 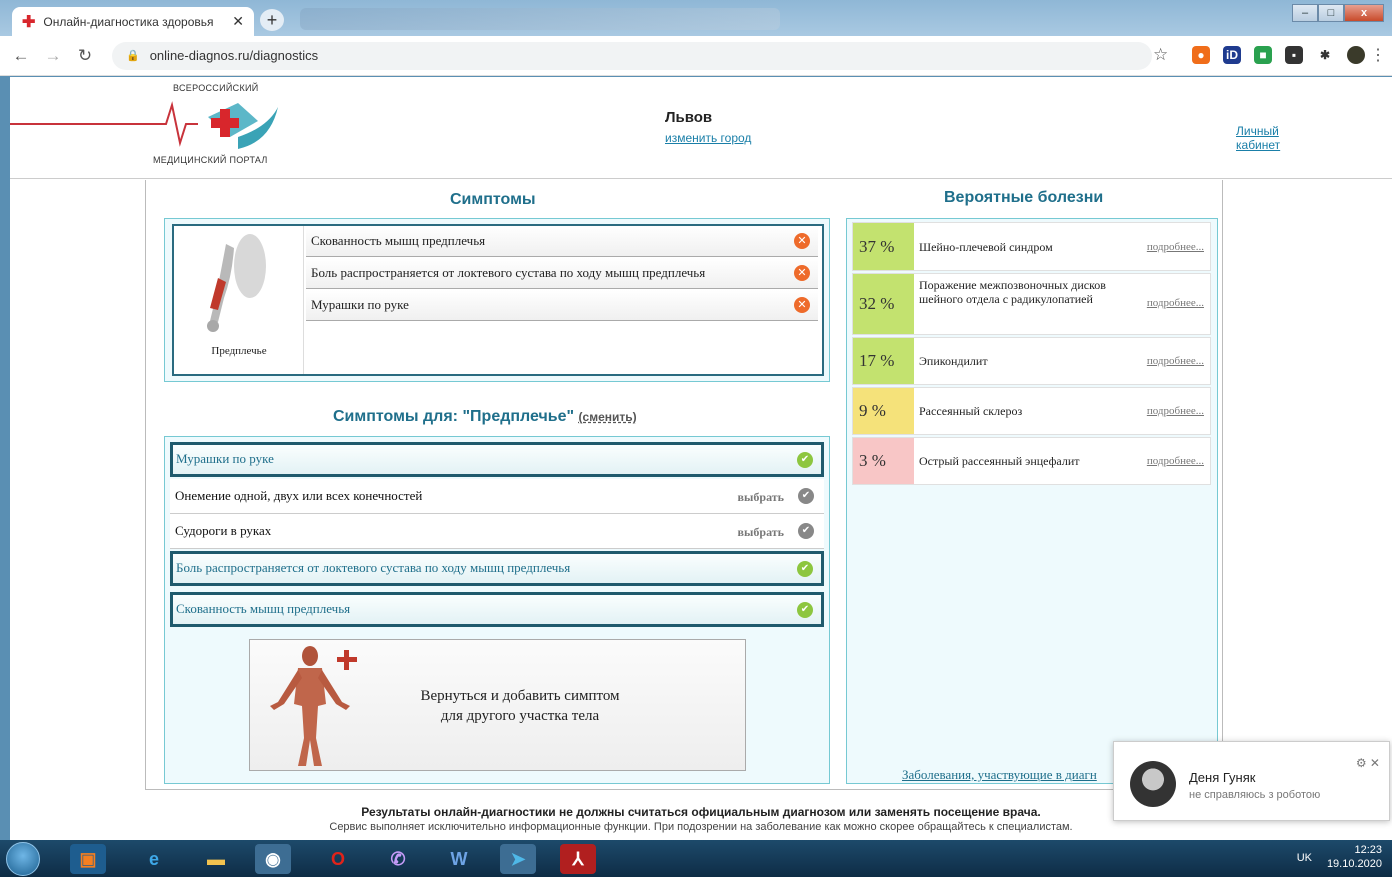 I want to click on windows-taskbar: ▣ e ▬ ◉ O ✆ W ➤ ⅄ UK 12:23 19.10.2020, so click(x=696, y=858).